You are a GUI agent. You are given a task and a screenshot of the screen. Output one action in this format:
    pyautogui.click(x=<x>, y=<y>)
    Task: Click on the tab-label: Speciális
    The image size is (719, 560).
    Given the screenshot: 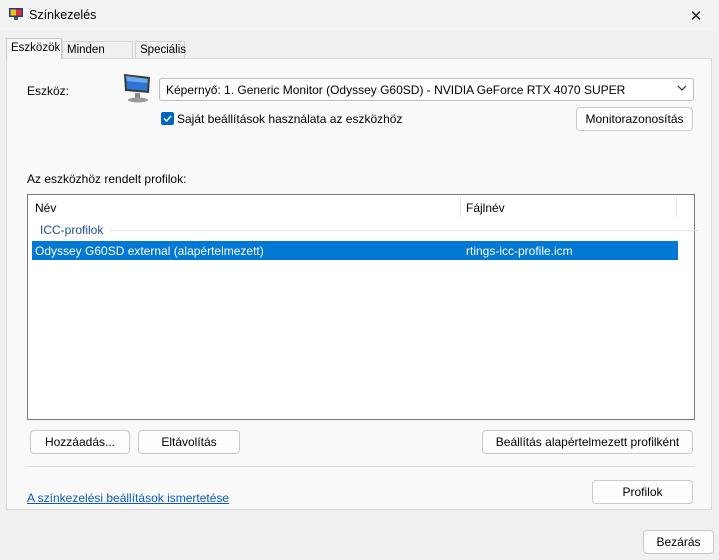 What is the action you would take?
    pyautogui.click(x=163, y=50)
    